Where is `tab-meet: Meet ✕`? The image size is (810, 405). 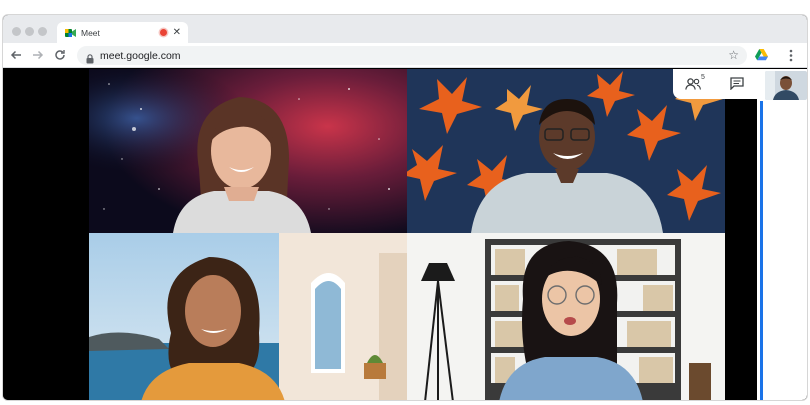
tab-meet: Meet ✕ is located at coordinates (122, 32).